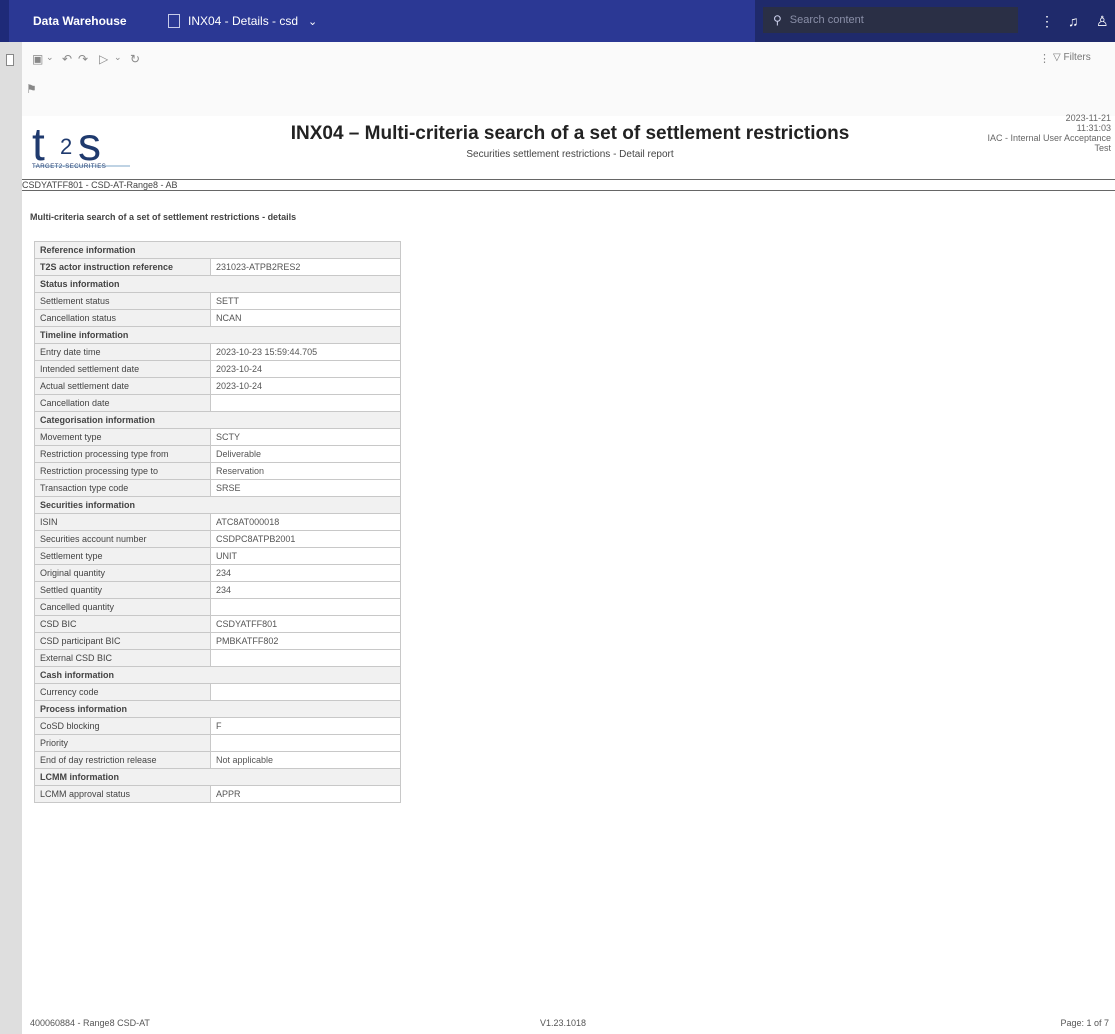 The width and height of the screenshot is (1115, 1034). I want to click on field-value: Deliverable, so click(305, 454).